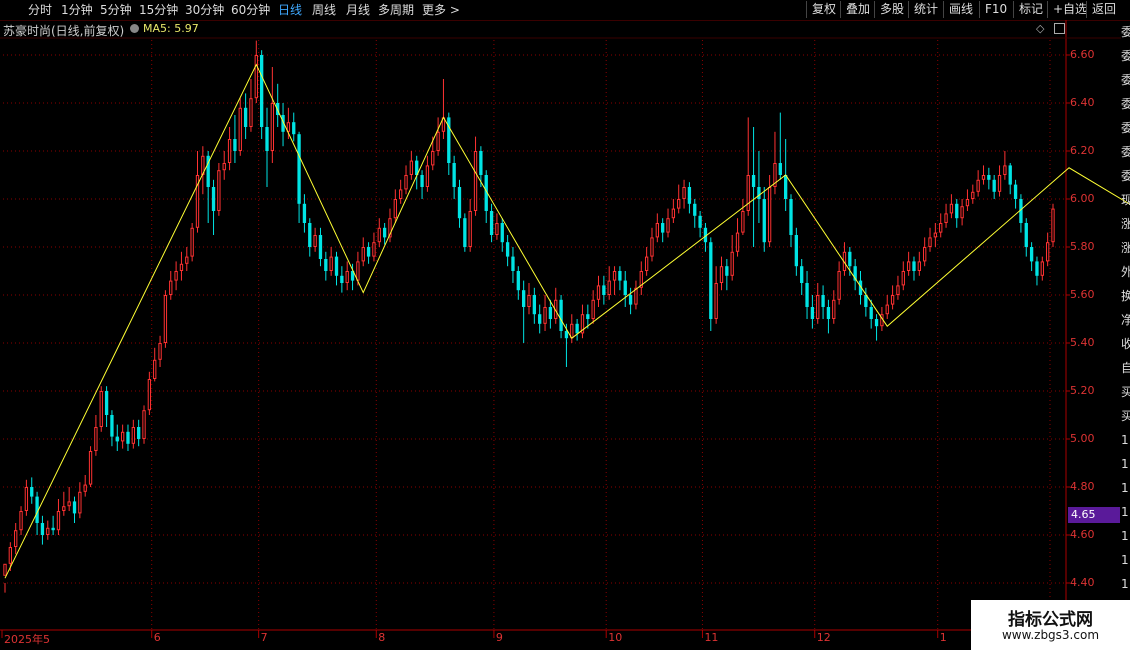 This screenshot has width=1130, height=650. Describe the element at coordinates (1082, 150) in the screenshot. I see `y-tick-label: 6.20` at that location.